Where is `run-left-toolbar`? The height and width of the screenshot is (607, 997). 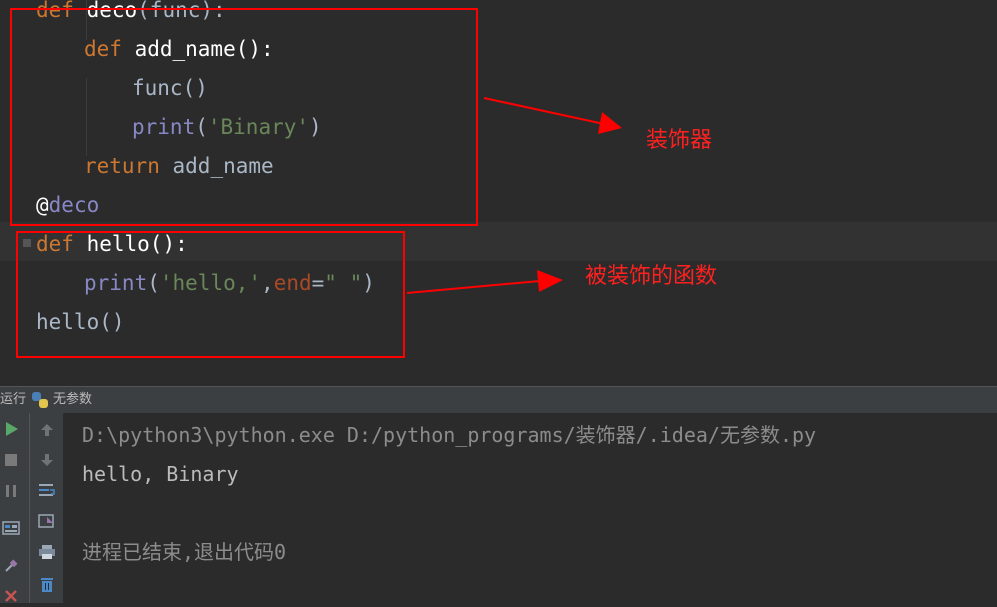 run-left-toolbar is located at coordinates (15, 508).